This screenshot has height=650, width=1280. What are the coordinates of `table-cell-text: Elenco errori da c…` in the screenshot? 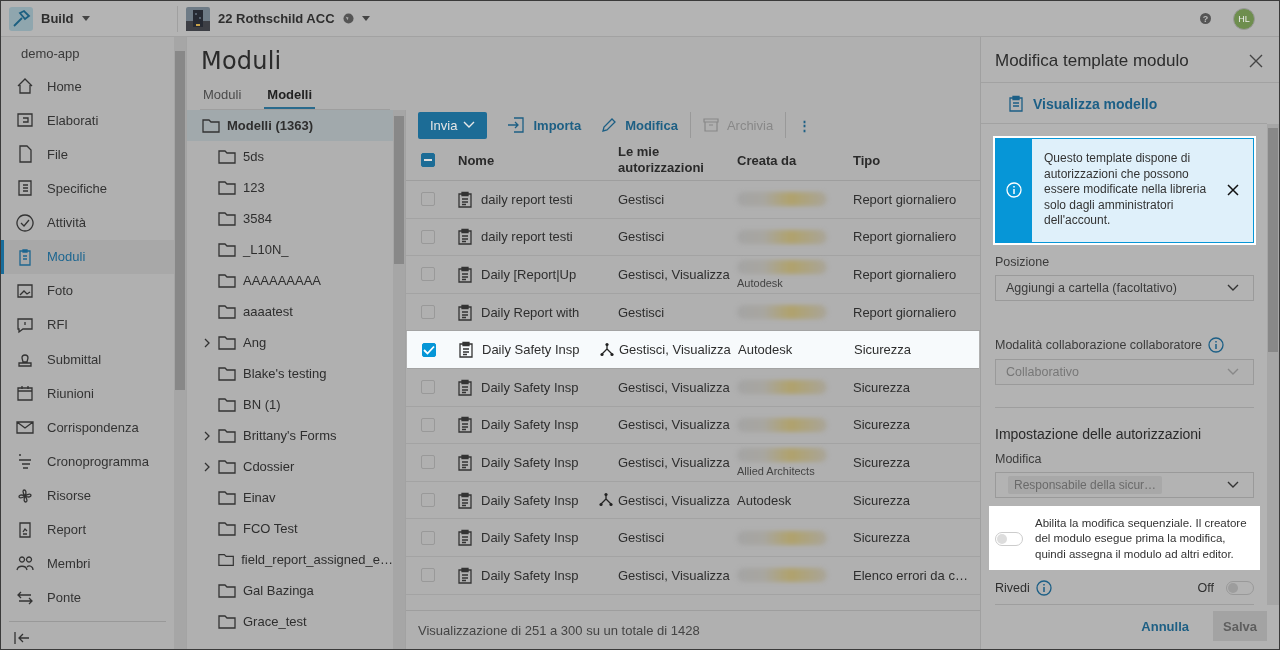 It's located at (911, 575).